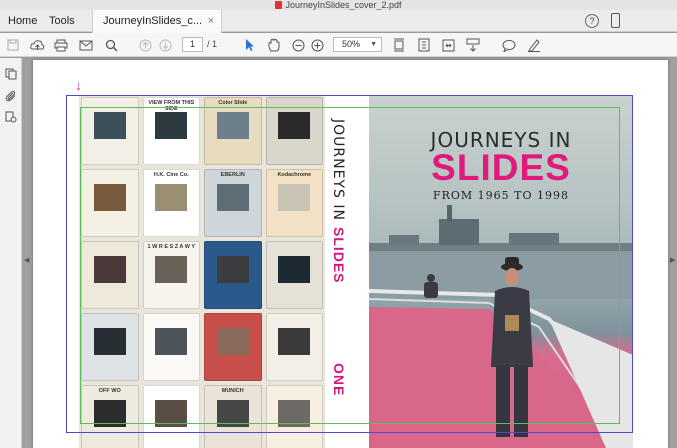  I want to click on zoom-level-select: 50% ▼, so click(357, 44).